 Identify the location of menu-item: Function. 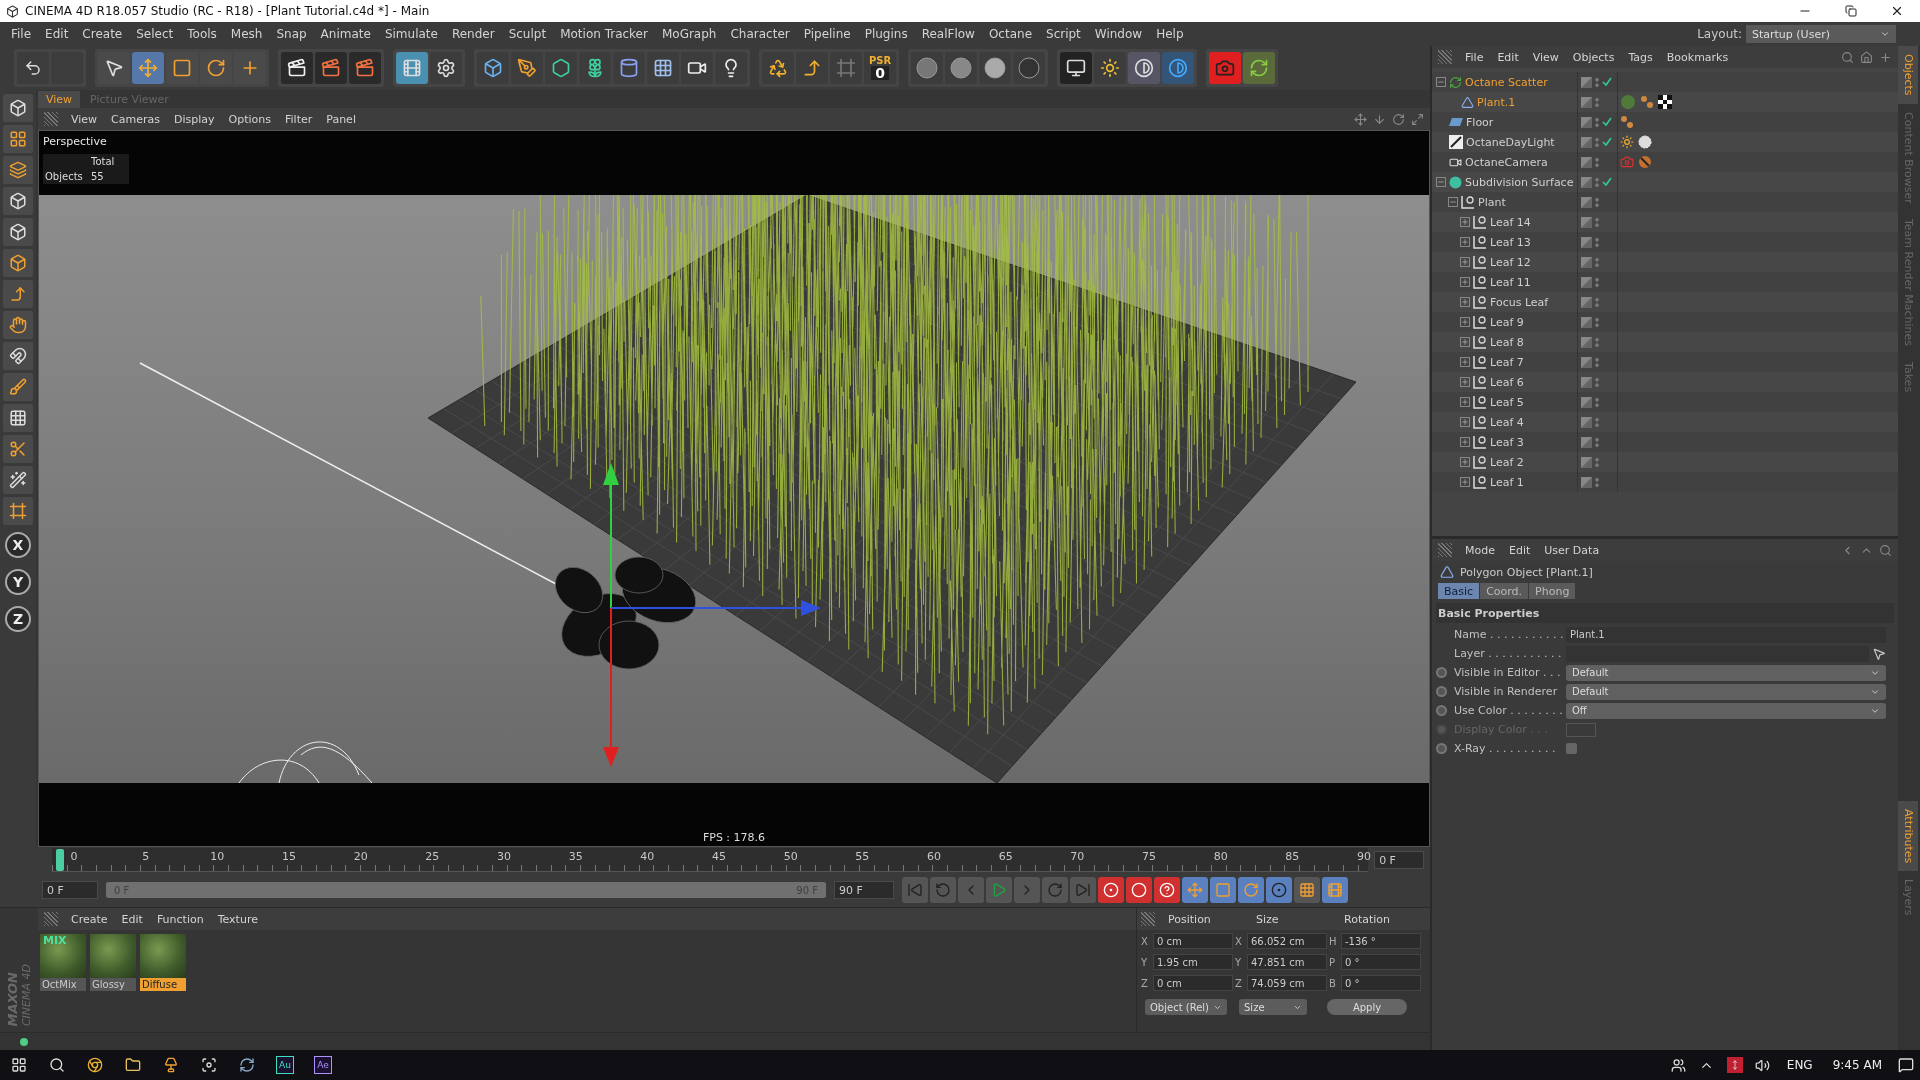
(180, 919).